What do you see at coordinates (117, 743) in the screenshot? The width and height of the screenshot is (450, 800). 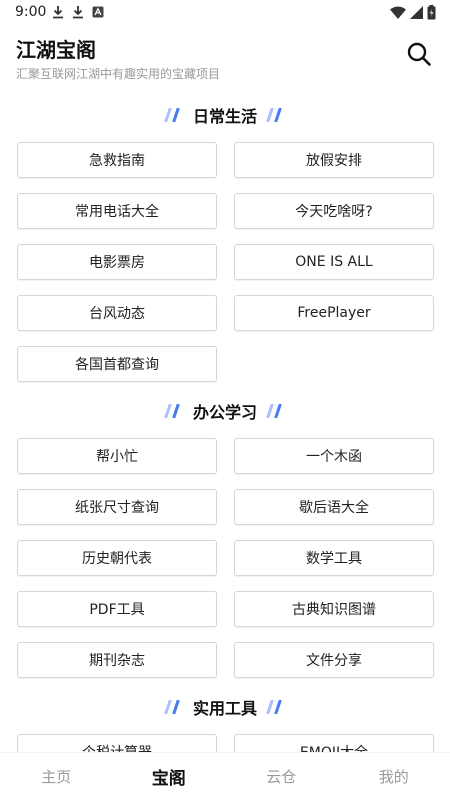 I see `tool-button: 个税计算器` at bounding box center [117, 743].